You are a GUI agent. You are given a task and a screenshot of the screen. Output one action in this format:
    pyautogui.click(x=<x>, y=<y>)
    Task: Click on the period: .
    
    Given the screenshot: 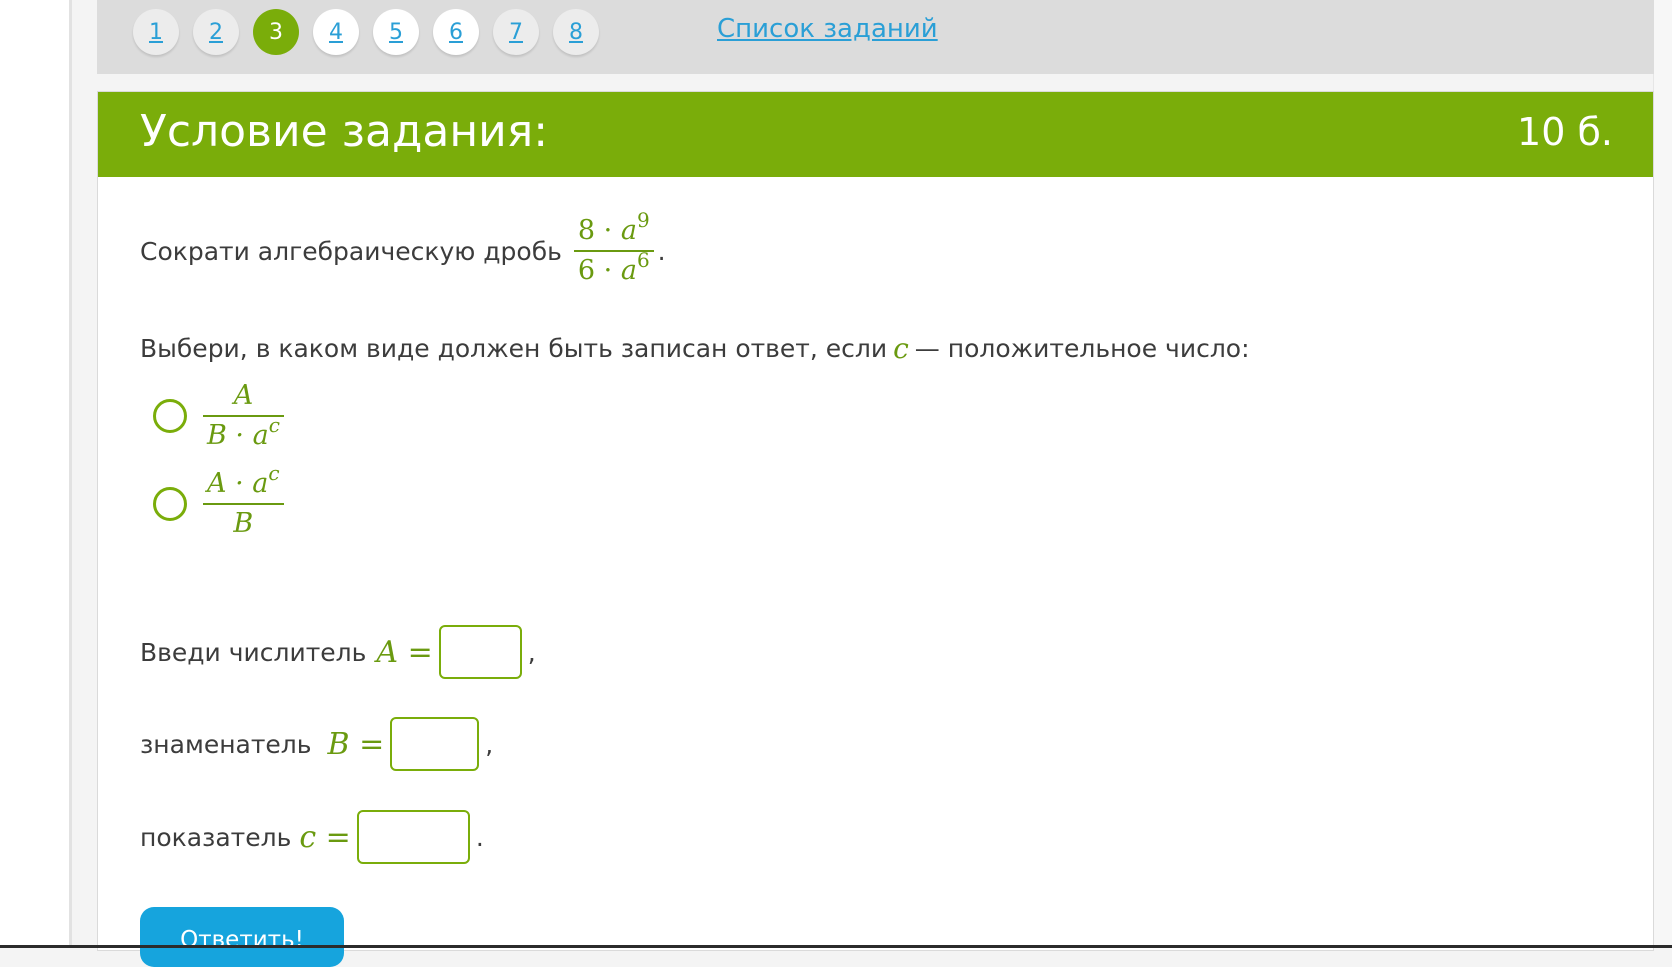 What is the action you would take?
    pyautogui.click(x=479, y=837)
    